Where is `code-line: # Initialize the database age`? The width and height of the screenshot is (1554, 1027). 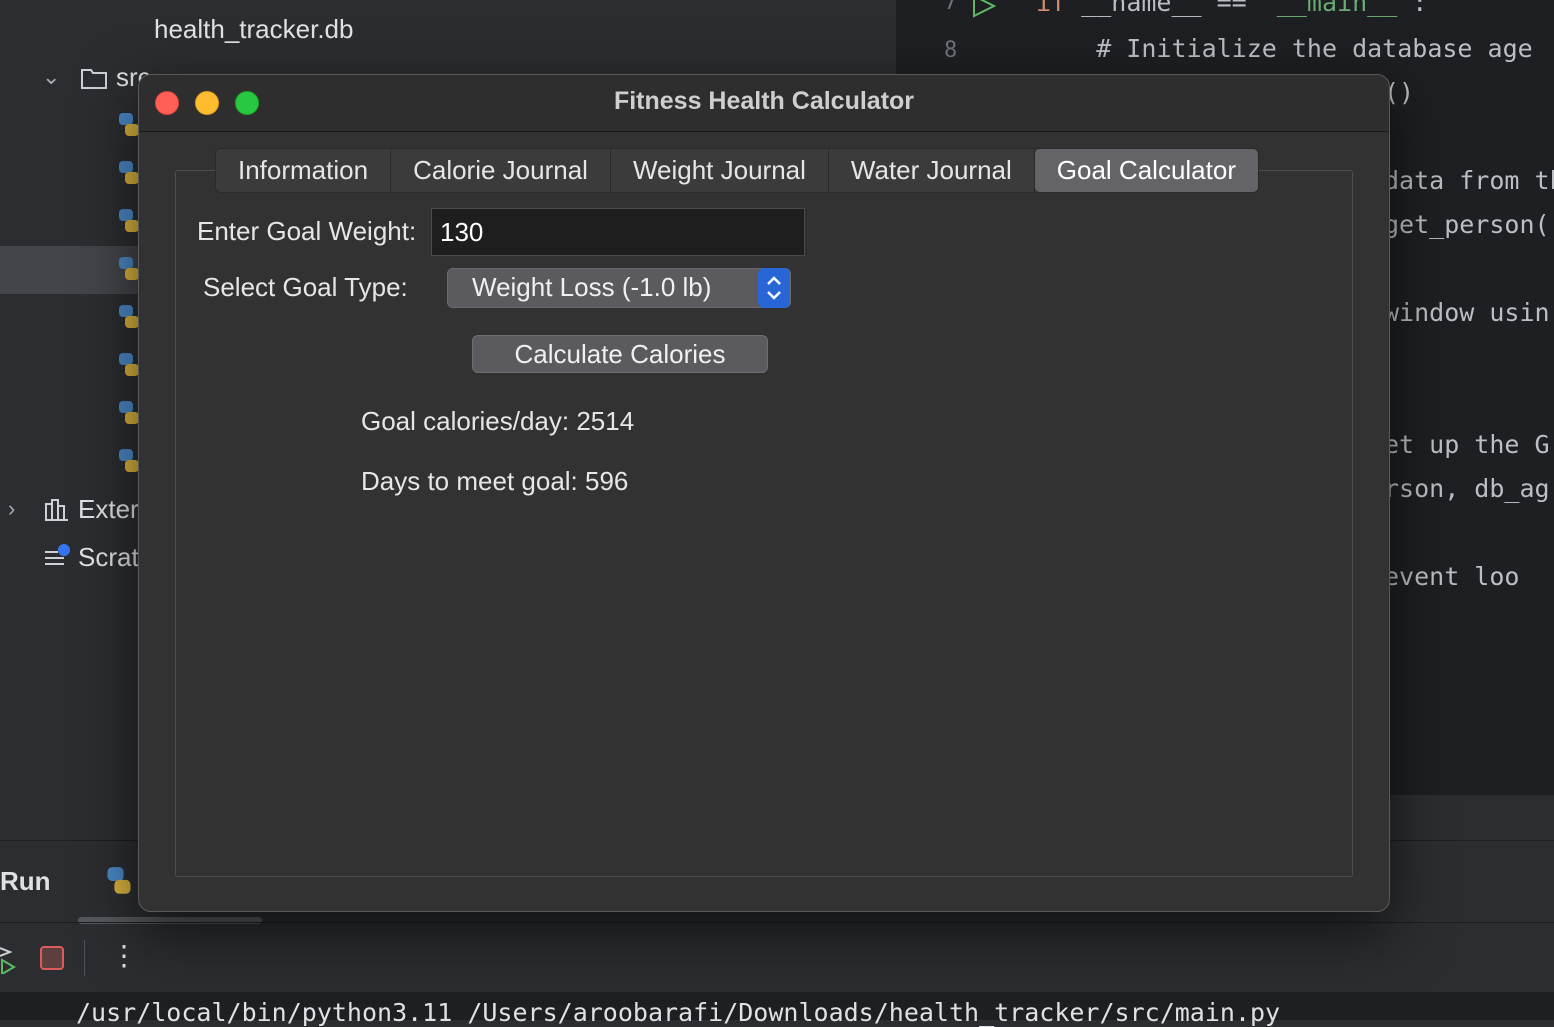
code-line: # Initialize the database age is located at coordinates (1284, 48).